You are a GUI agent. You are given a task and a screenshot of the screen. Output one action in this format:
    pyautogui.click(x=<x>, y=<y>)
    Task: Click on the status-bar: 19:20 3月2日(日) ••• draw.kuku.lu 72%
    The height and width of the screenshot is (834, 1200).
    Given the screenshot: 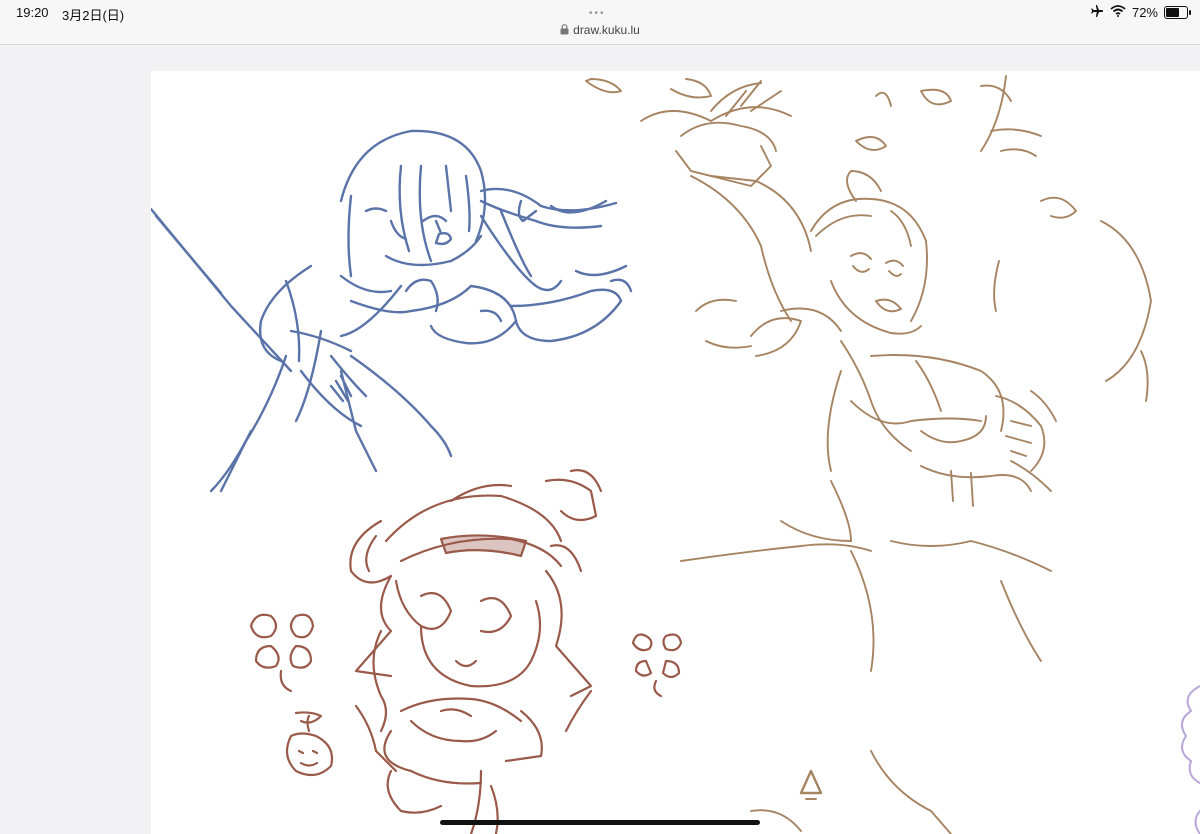 What is the action you would take?
    pyautogui.click(x=600, y=22)
    